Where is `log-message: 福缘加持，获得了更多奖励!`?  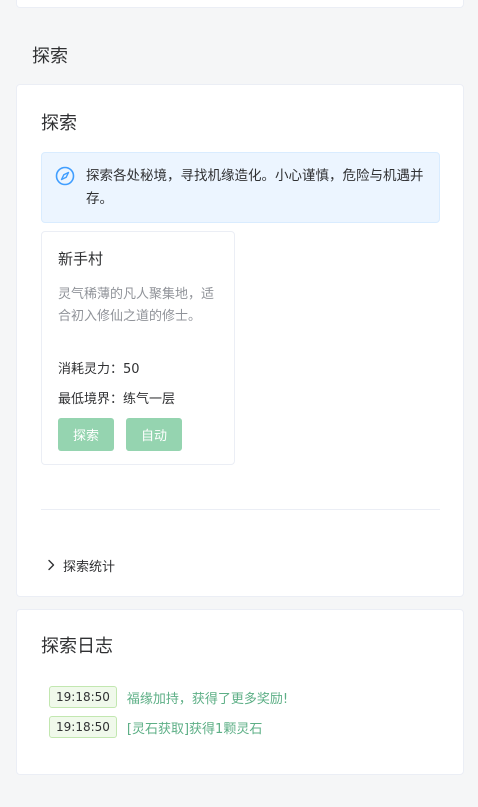
log-message: 福缘加持，获得了更多奖励! is located at coordinates (207, 699).